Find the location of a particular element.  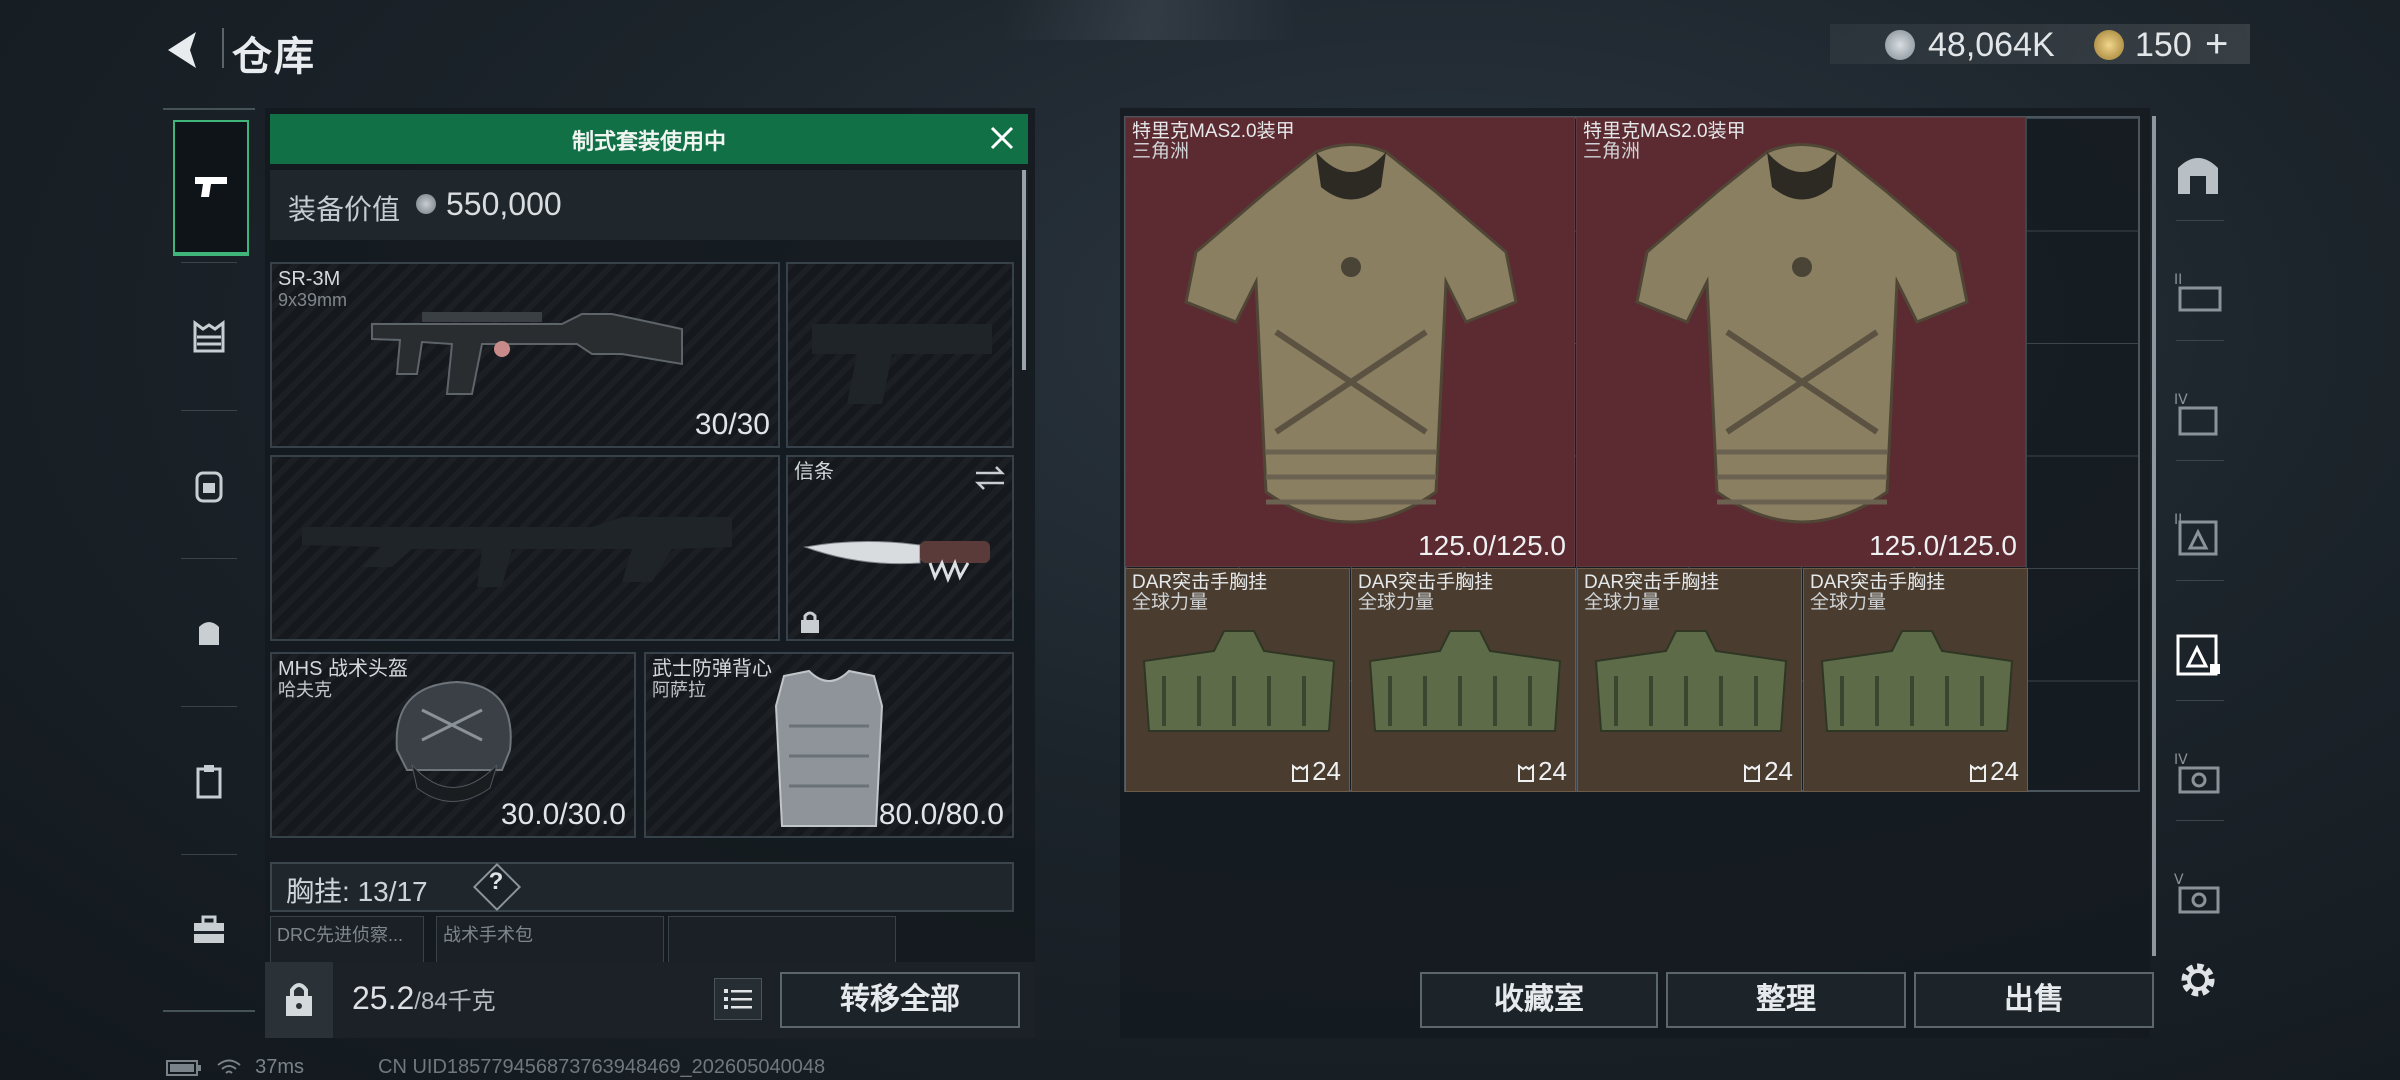

primary-weapon-slot: SR-3M 9x39mm 30/30 is located at coordinates (525, 355).